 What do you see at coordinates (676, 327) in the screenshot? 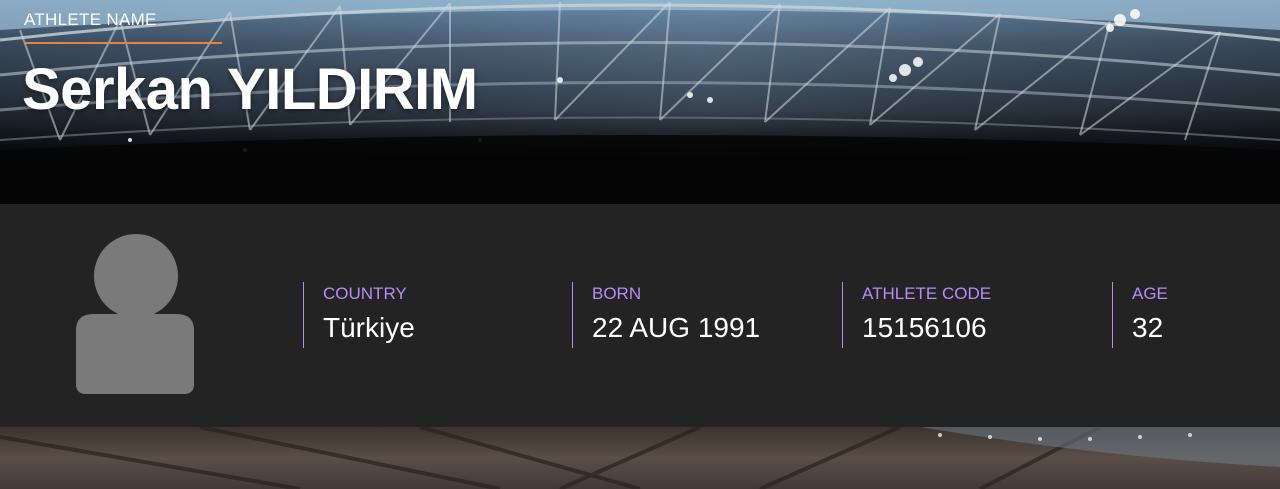
I see `born-value: 22 AUG 1991` at bounding box center [676, 327].